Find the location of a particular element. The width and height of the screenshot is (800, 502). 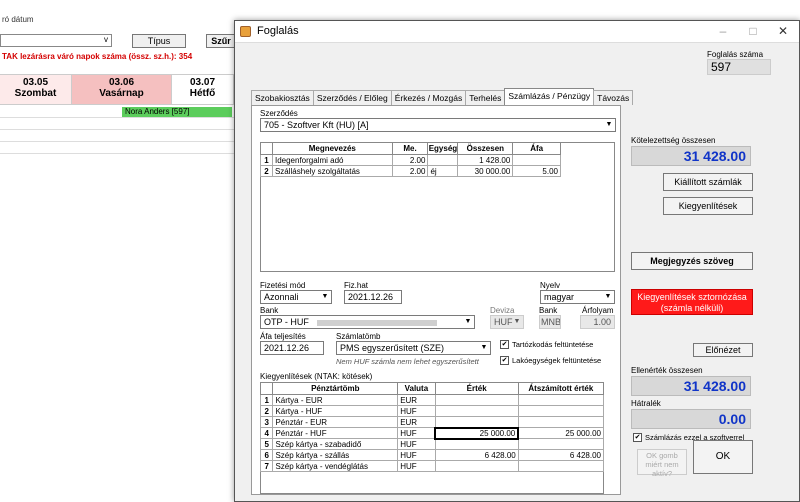

payment-method-select: Azonnali ▼ is located at coordinates (296, 297).